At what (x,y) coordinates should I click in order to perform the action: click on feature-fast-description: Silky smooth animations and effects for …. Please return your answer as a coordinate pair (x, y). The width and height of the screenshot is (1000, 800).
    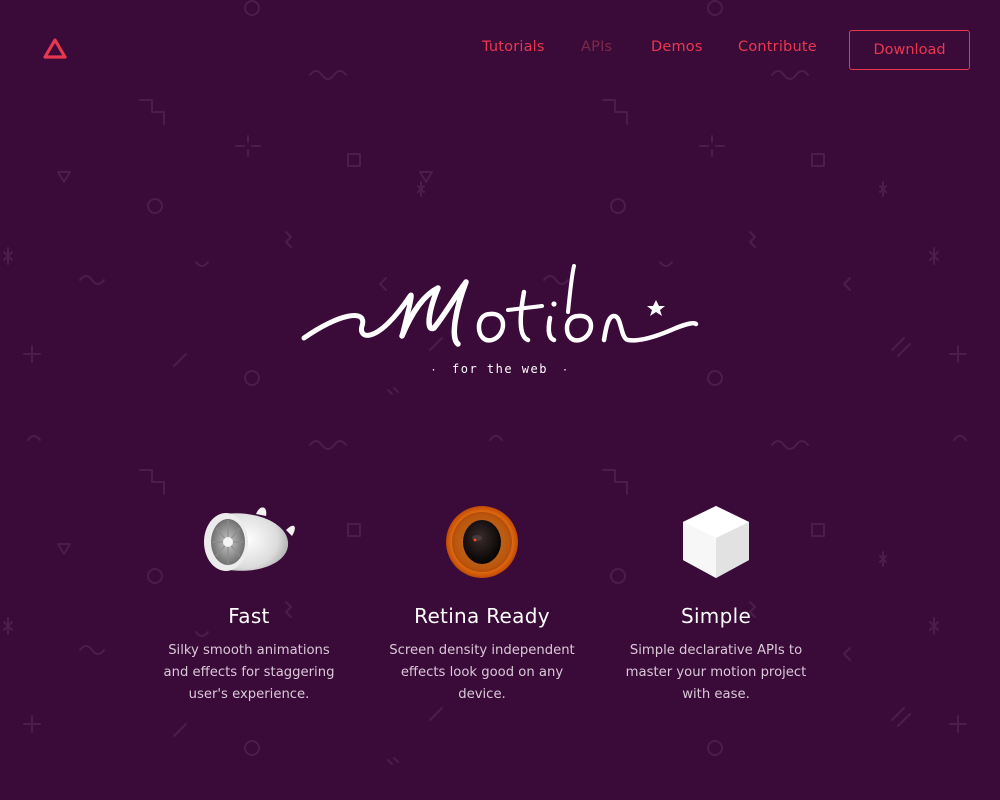
    Looking at the image, I should click on (249, 672).